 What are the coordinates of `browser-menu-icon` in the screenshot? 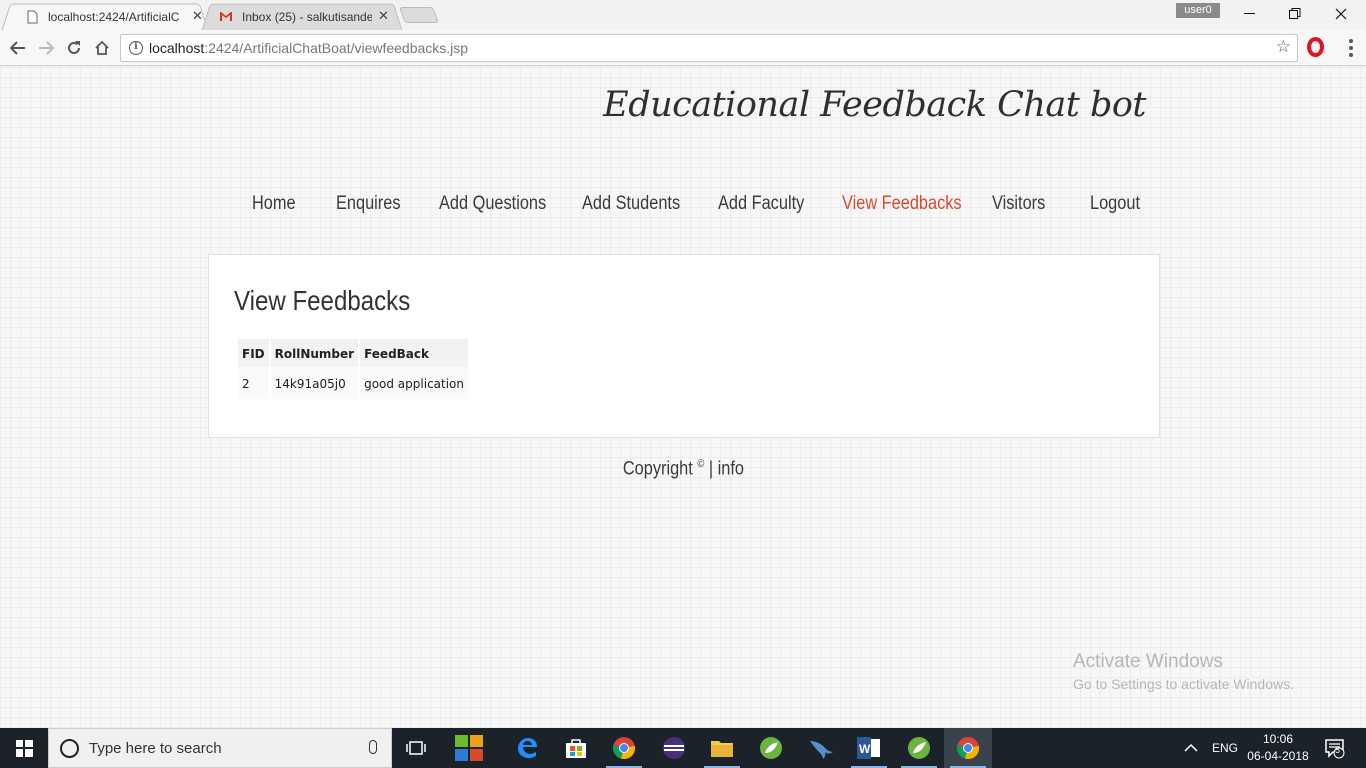 It's located at (1351, 48).